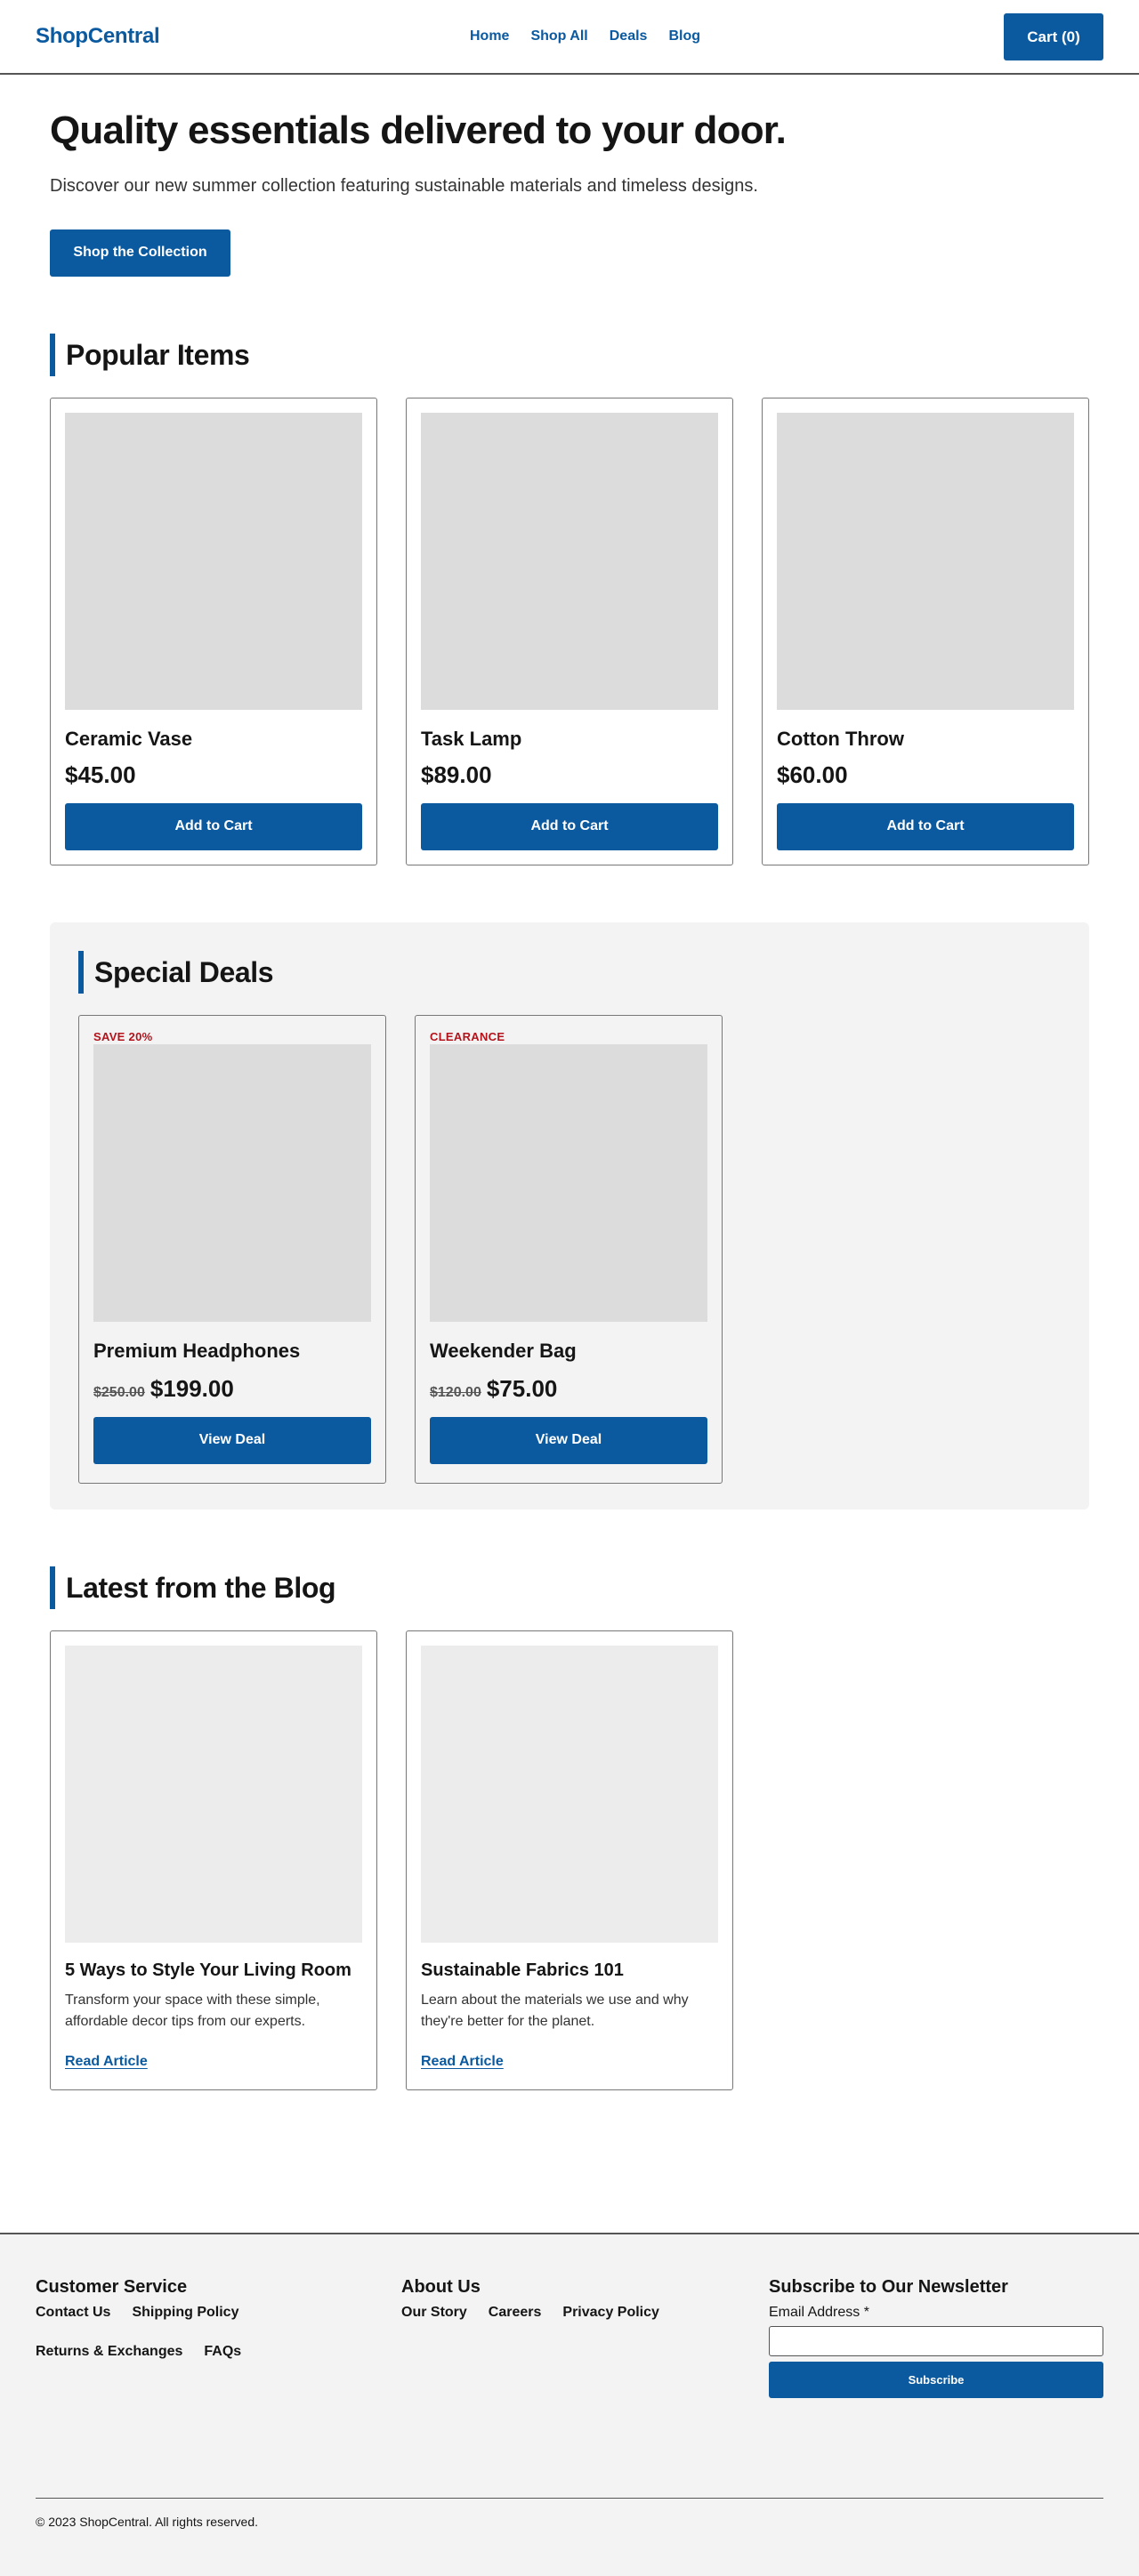 This screenshot has height=2576, width=1139. Describe the element at coordinates (522, 1970) in the screenshot. I see `blog-title: Sustainable Fabrics 101` at that location.